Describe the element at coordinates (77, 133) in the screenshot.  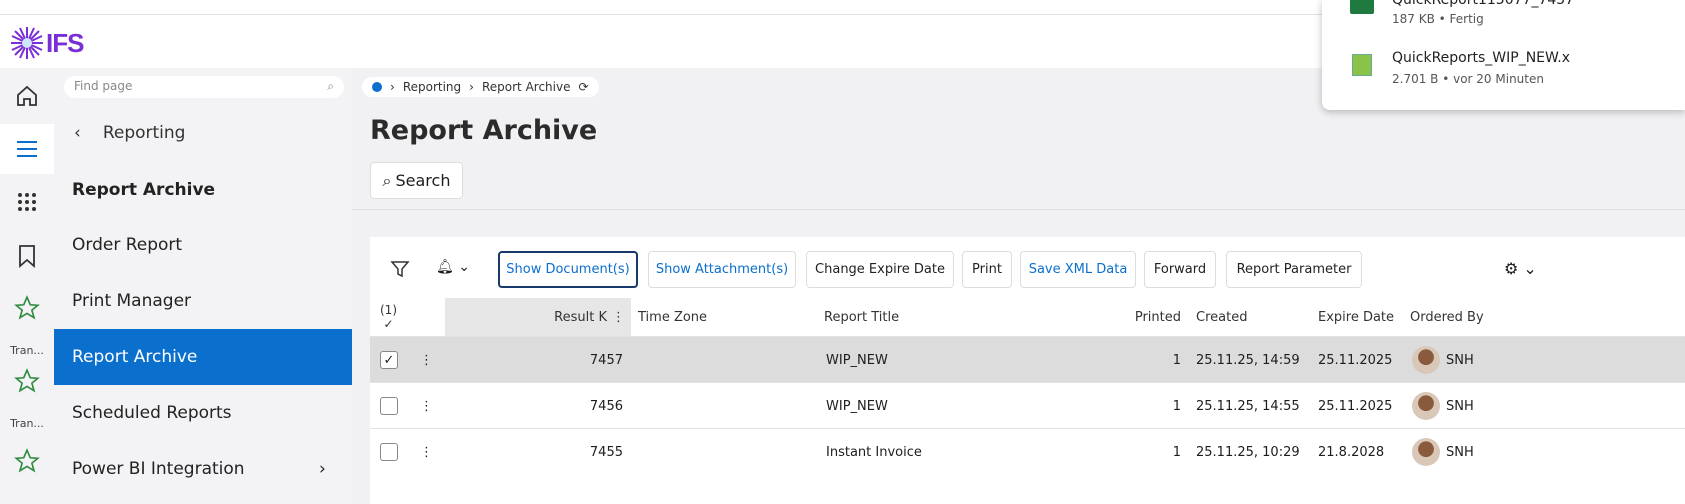
I see `chevron-left-icon: ‹` at that location.